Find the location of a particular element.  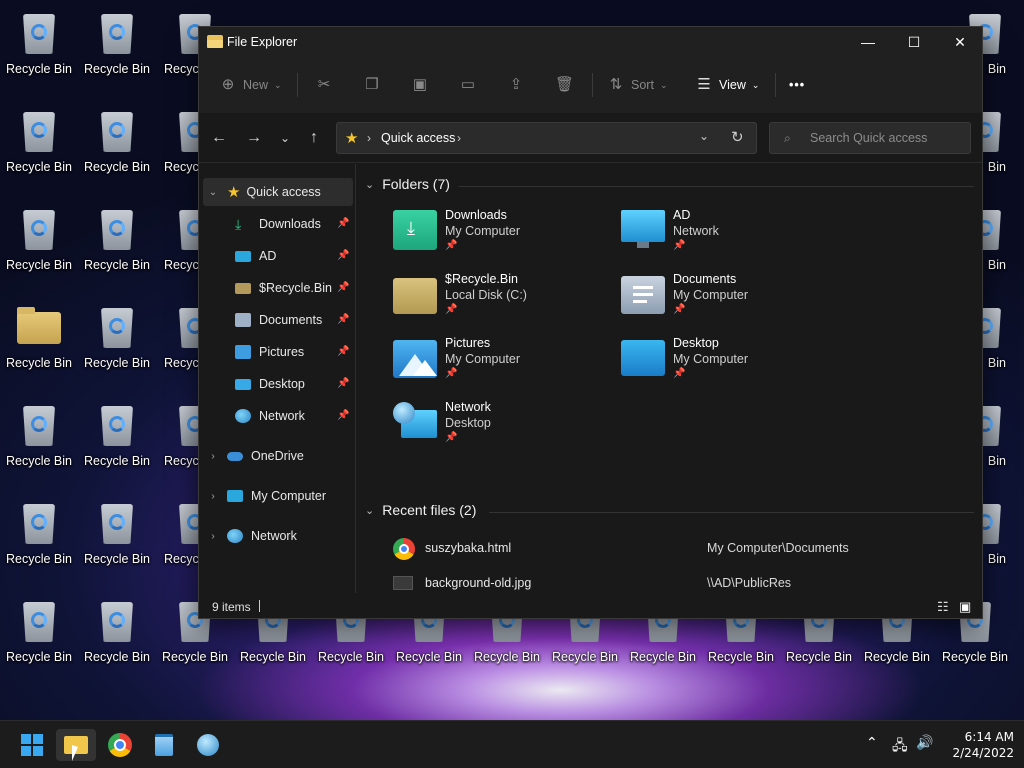

more-options-button: ••• is located at coordinates (797, 85).